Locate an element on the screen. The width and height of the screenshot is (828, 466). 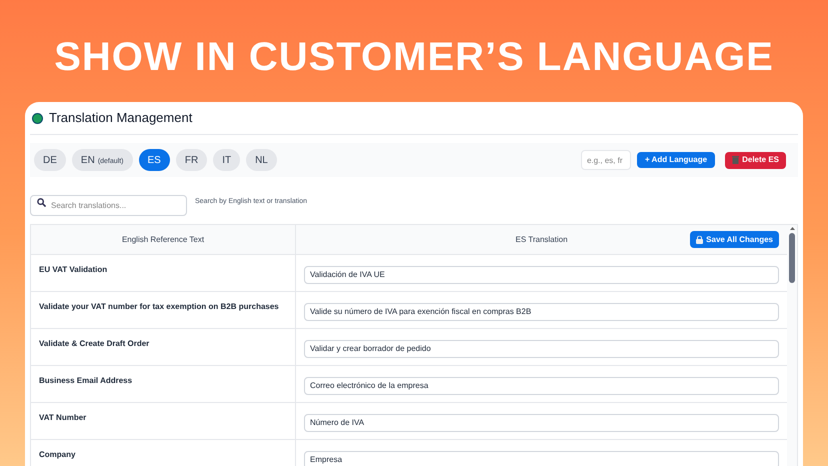
add-language-button: + Add Language is located at coordinates (676, 160).